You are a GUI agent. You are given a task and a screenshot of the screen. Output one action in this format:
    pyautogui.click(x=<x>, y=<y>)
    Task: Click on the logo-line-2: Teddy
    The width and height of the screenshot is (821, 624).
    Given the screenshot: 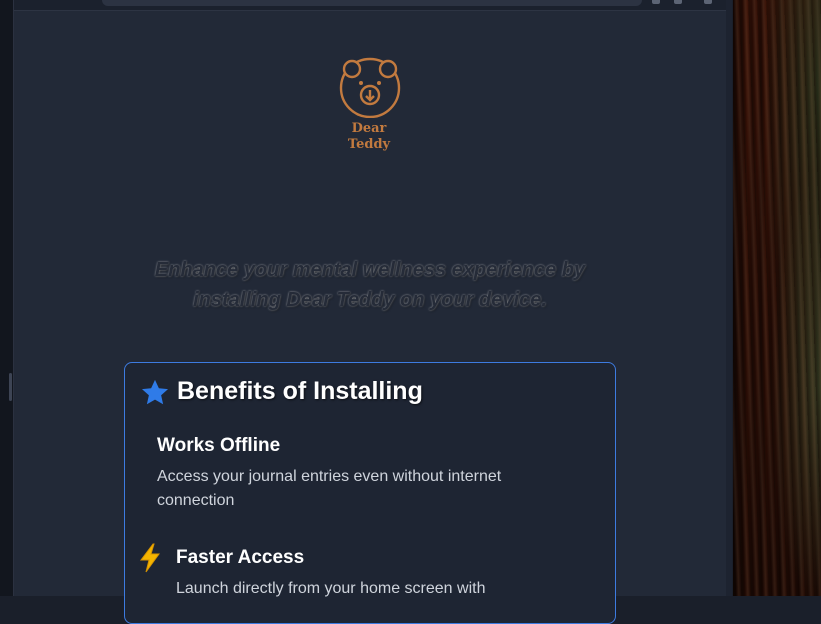 What is the action you would take?
    pyautogui.click(x=369, y=144)
    